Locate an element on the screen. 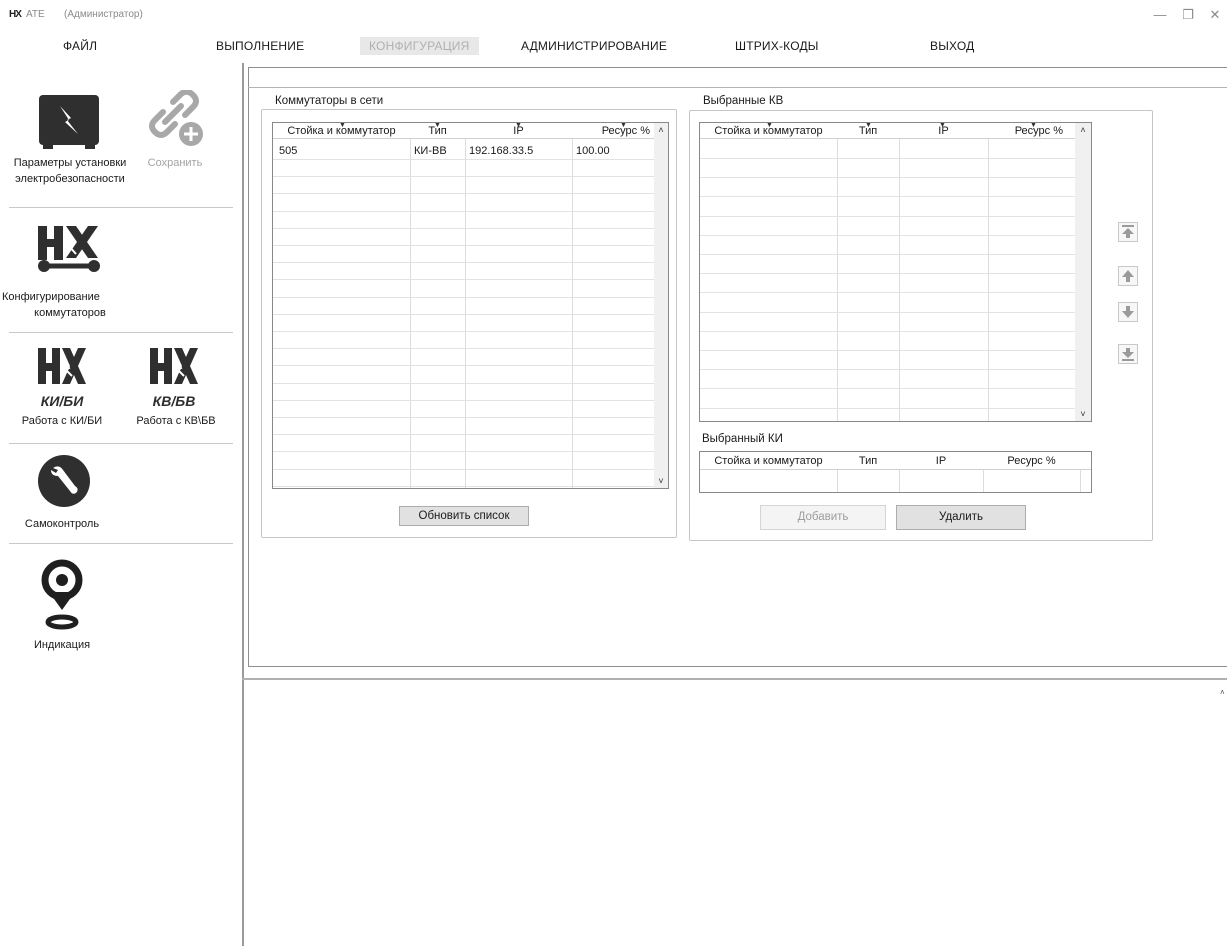 The width and height of the screenshot is (1227, 946). grid-header: ▼ Стойка и коммутатор ▼ Тип ▼ IP ▼ Ресурс % is located at coordinates (463, 130).